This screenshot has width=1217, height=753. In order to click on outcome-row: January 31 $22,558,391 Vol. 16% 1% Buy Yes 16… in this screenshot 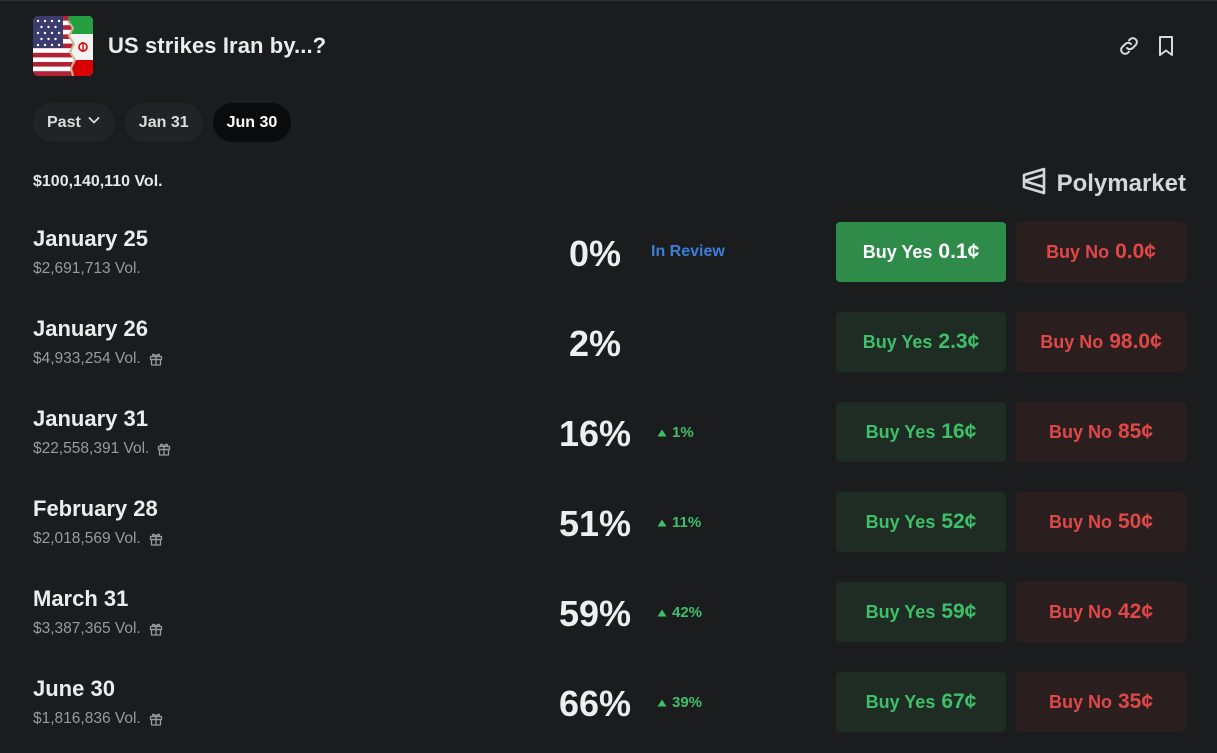, I will do `click(609, 447)`.